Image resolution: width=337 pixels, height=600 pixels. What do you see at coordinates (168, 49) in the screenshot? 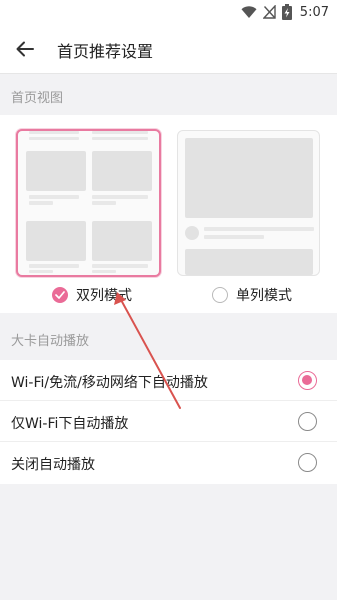
I see `app-bar: 首页推荐设置` at bounding box center [168, 49].